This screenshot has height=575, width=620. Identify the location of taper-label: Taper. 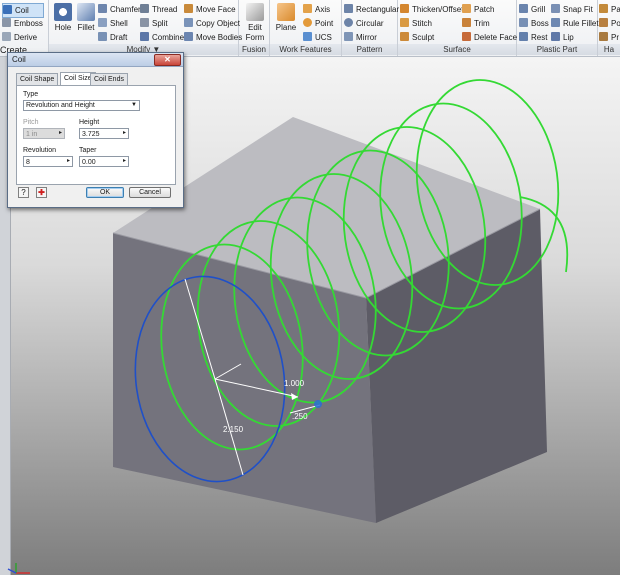
(88, 150).